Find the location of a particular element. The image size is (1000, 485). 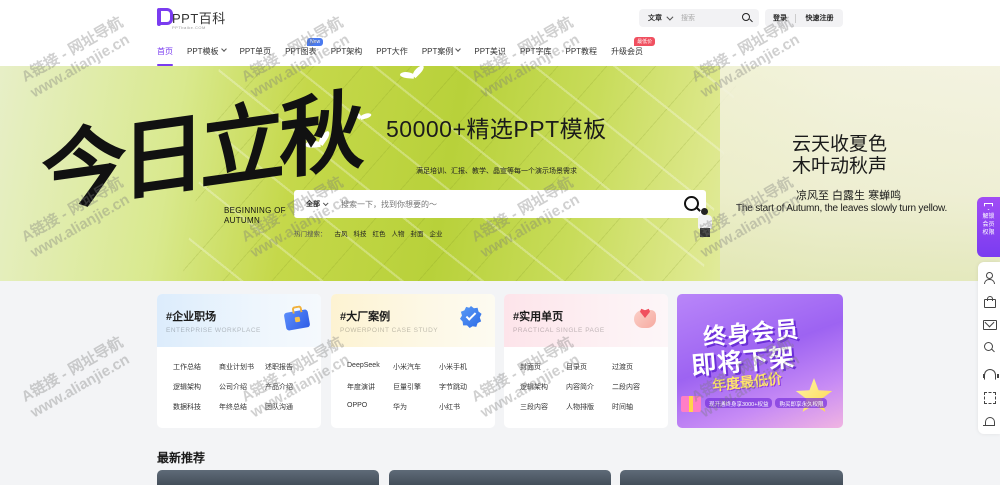

card-link: 三段内容 is located at coordinates (543, 407).